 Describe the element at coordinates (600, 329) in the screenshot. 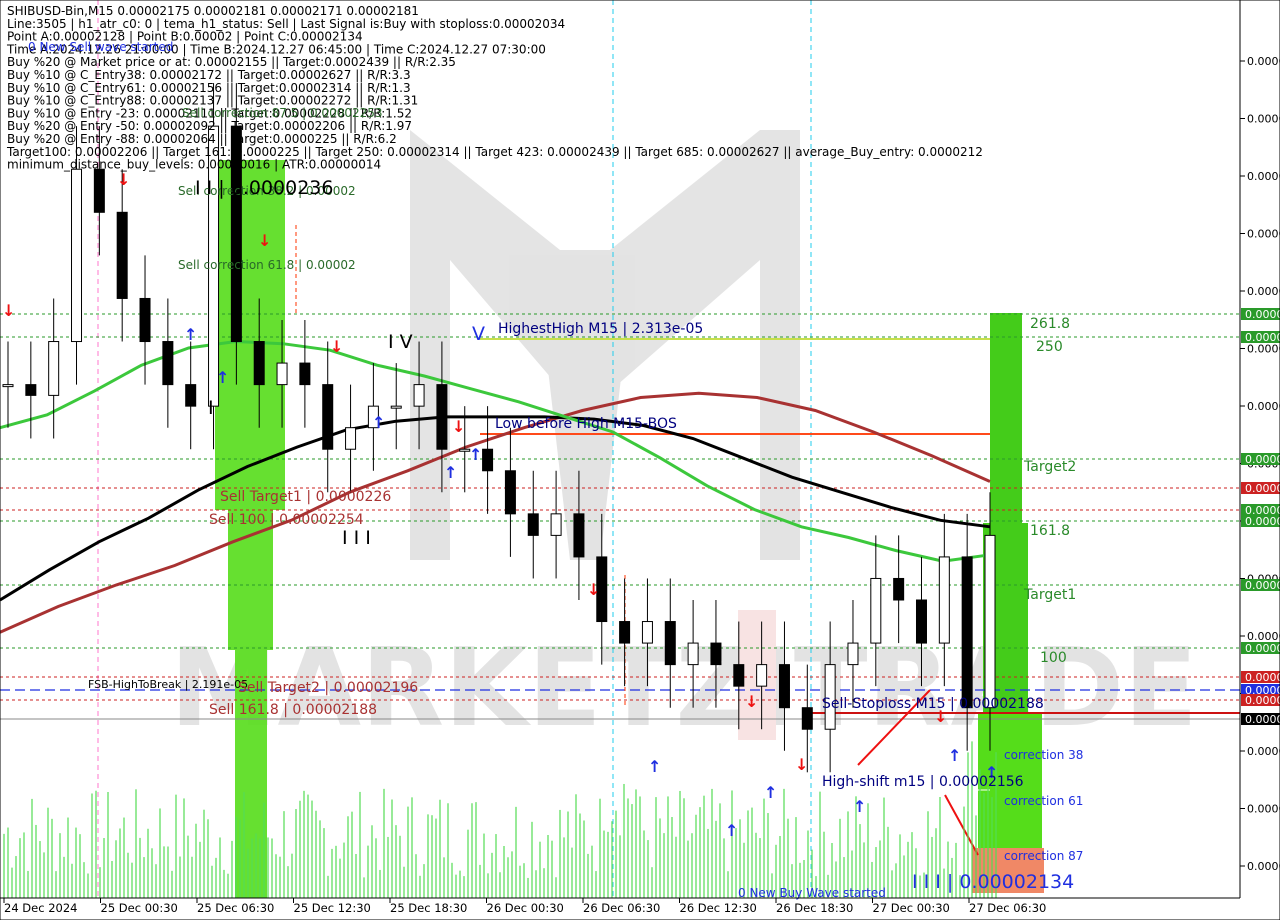

I see `level-label-highest-high: HighestHigh M15 | 2.313e-05` at that location.